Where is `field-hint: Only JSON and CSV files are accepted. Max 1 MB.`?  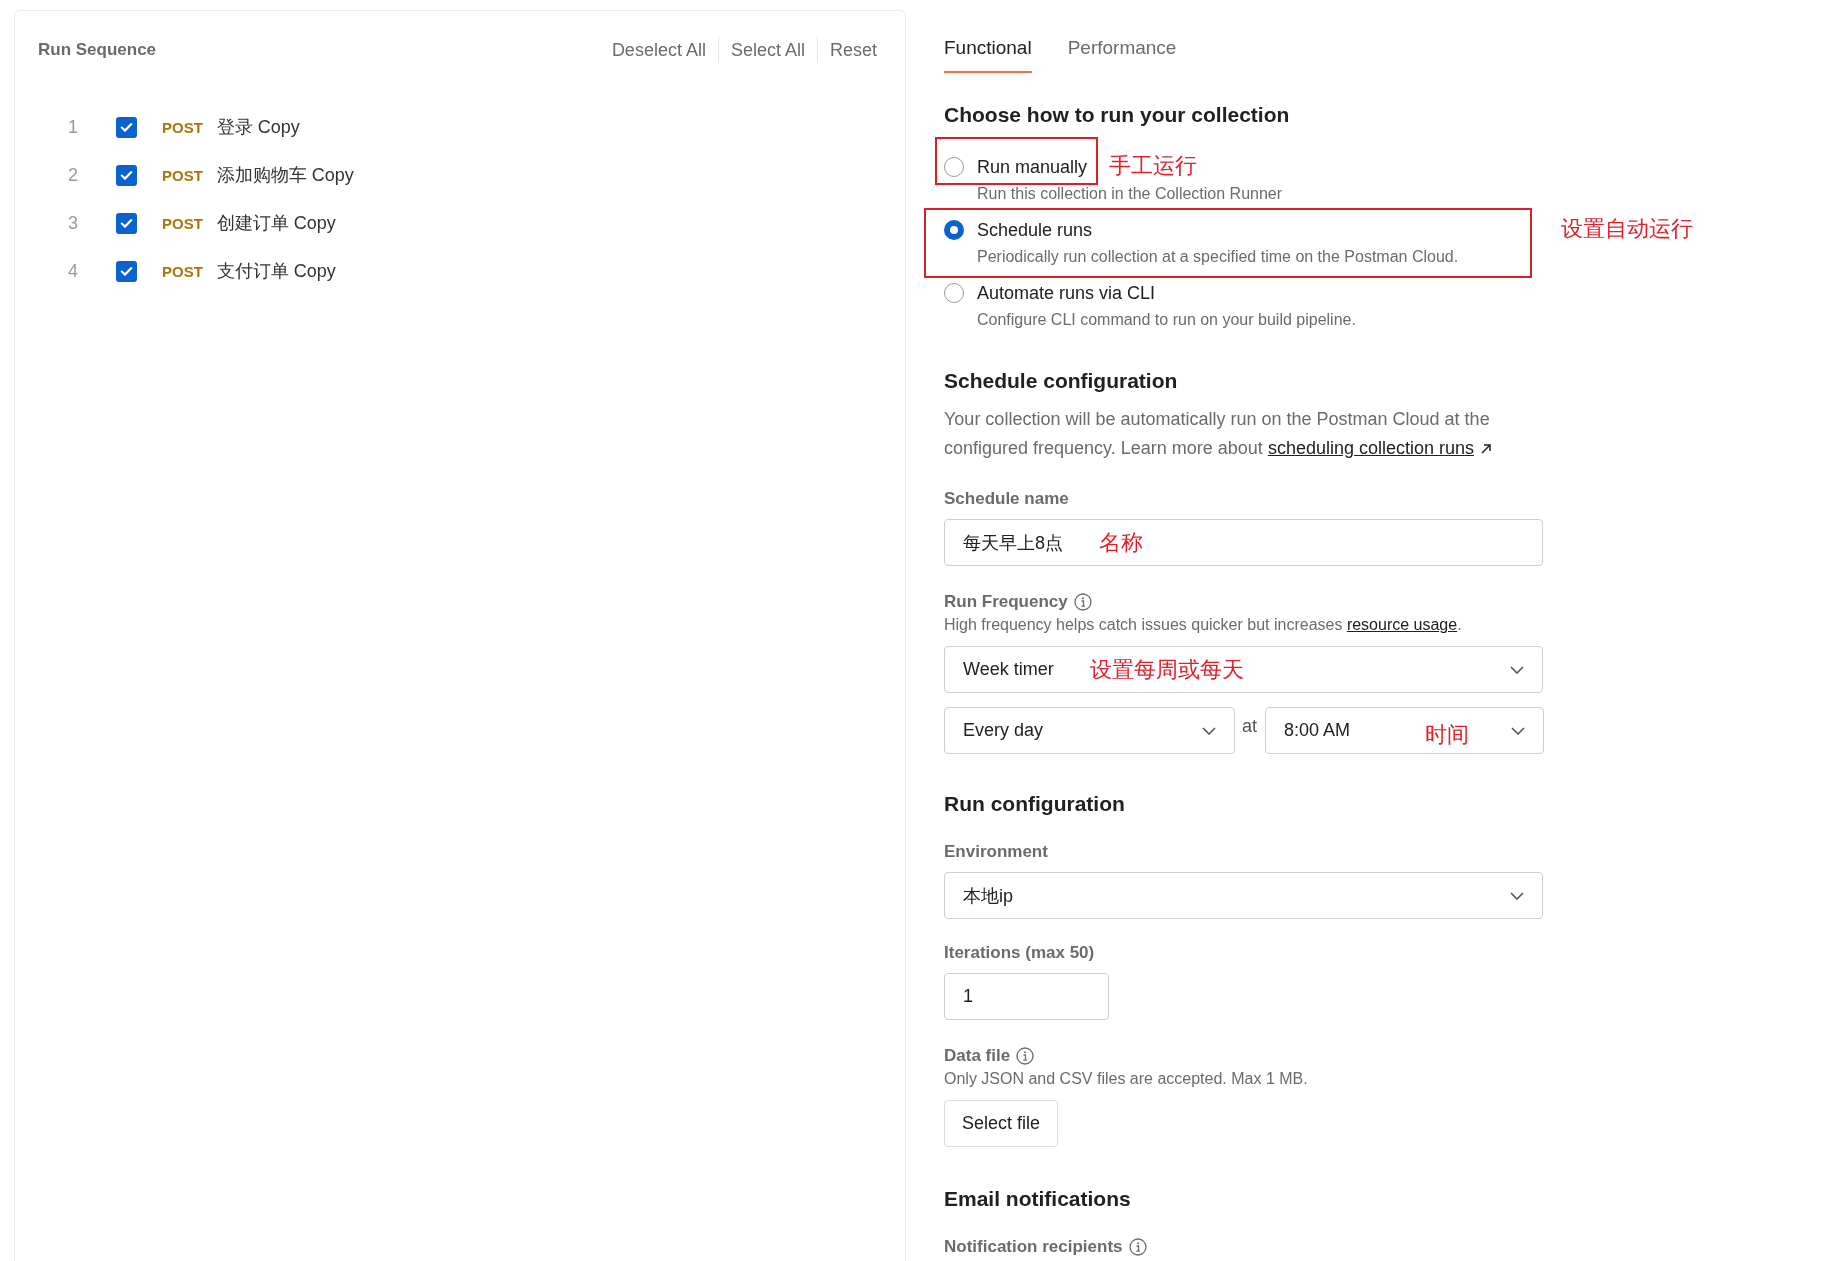
field-hint: Only JSON and CSV files are accepted. Max 1 MB. is located at coordinates (1126, 1079).